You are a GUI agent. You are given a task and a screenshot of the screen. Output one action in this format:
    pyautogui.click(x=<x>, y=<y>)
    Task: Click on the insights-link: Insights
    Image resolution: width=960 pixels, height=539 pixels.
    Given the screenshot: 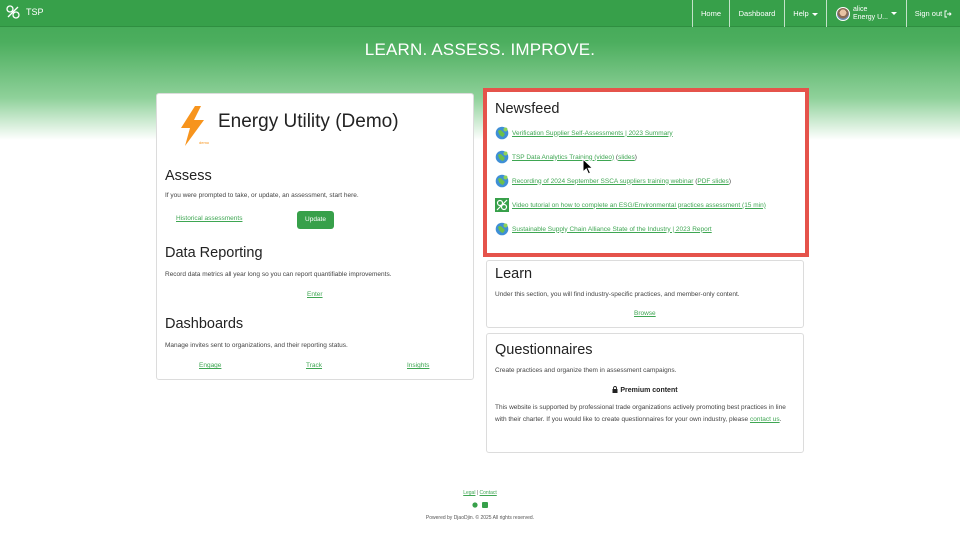 What is the action you would take?
    pyautogui.click(x=418, y=365)
    